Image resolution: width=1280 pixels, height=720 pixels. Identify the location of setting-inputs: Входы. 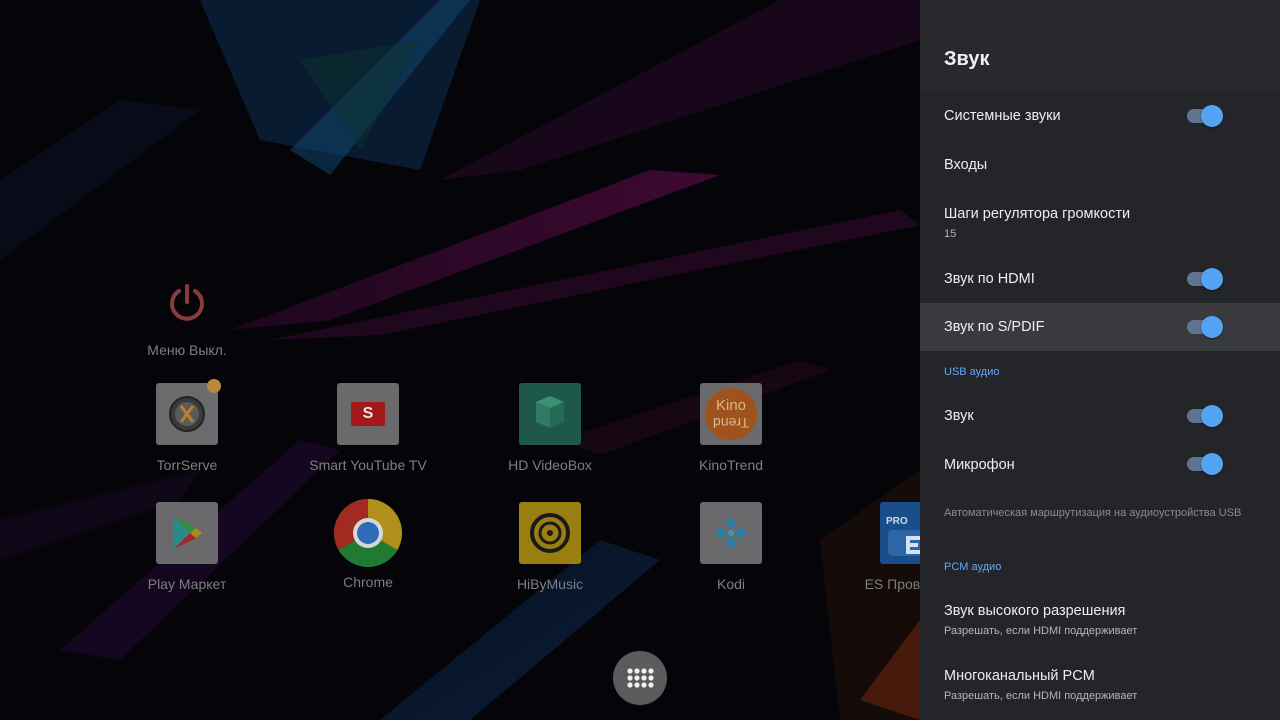
(1100, 164).